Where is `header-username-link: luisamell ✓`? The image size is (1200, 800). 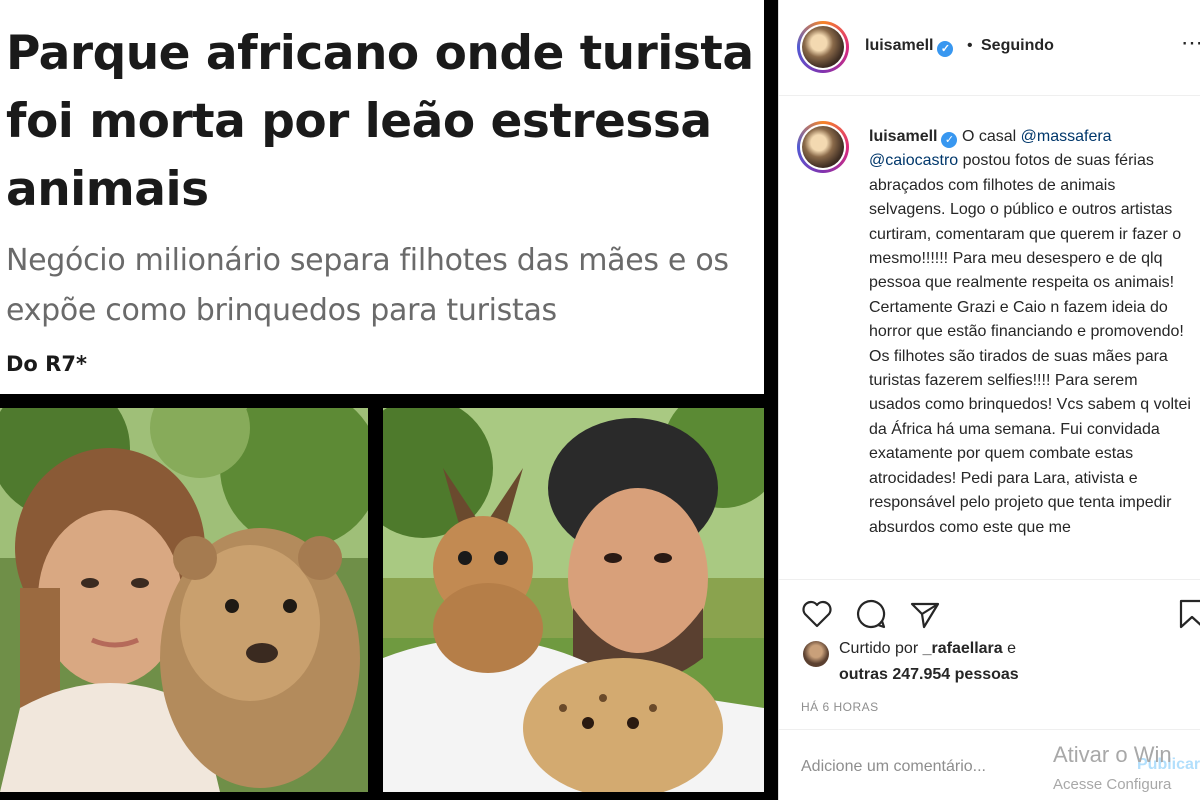
header-username-link: luisamell ✓ is located at coordinates (909, 47).